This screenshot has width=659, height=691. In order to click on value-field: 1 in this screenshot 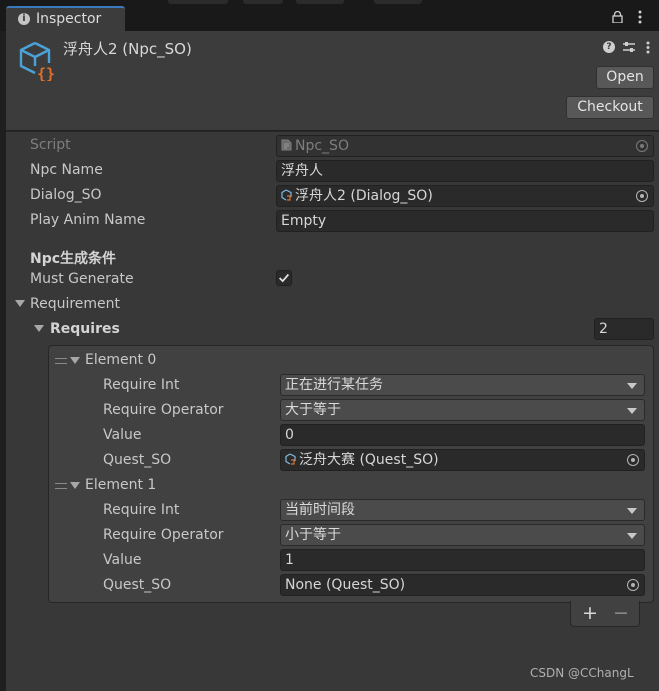, I will do `click(462, 560)`.